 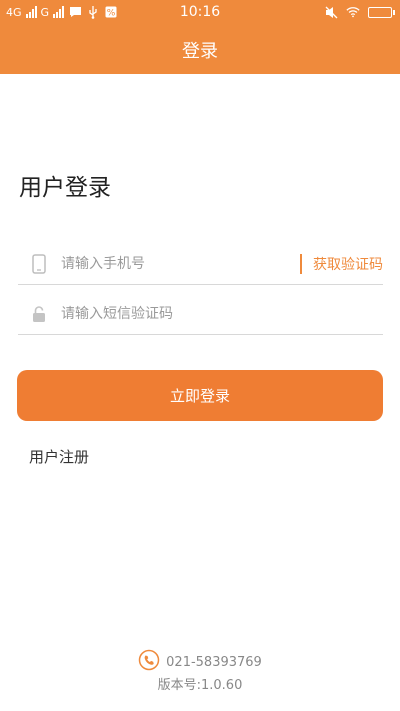 I want to click on login-heading: 用户登录, so click(x=65, y=188).